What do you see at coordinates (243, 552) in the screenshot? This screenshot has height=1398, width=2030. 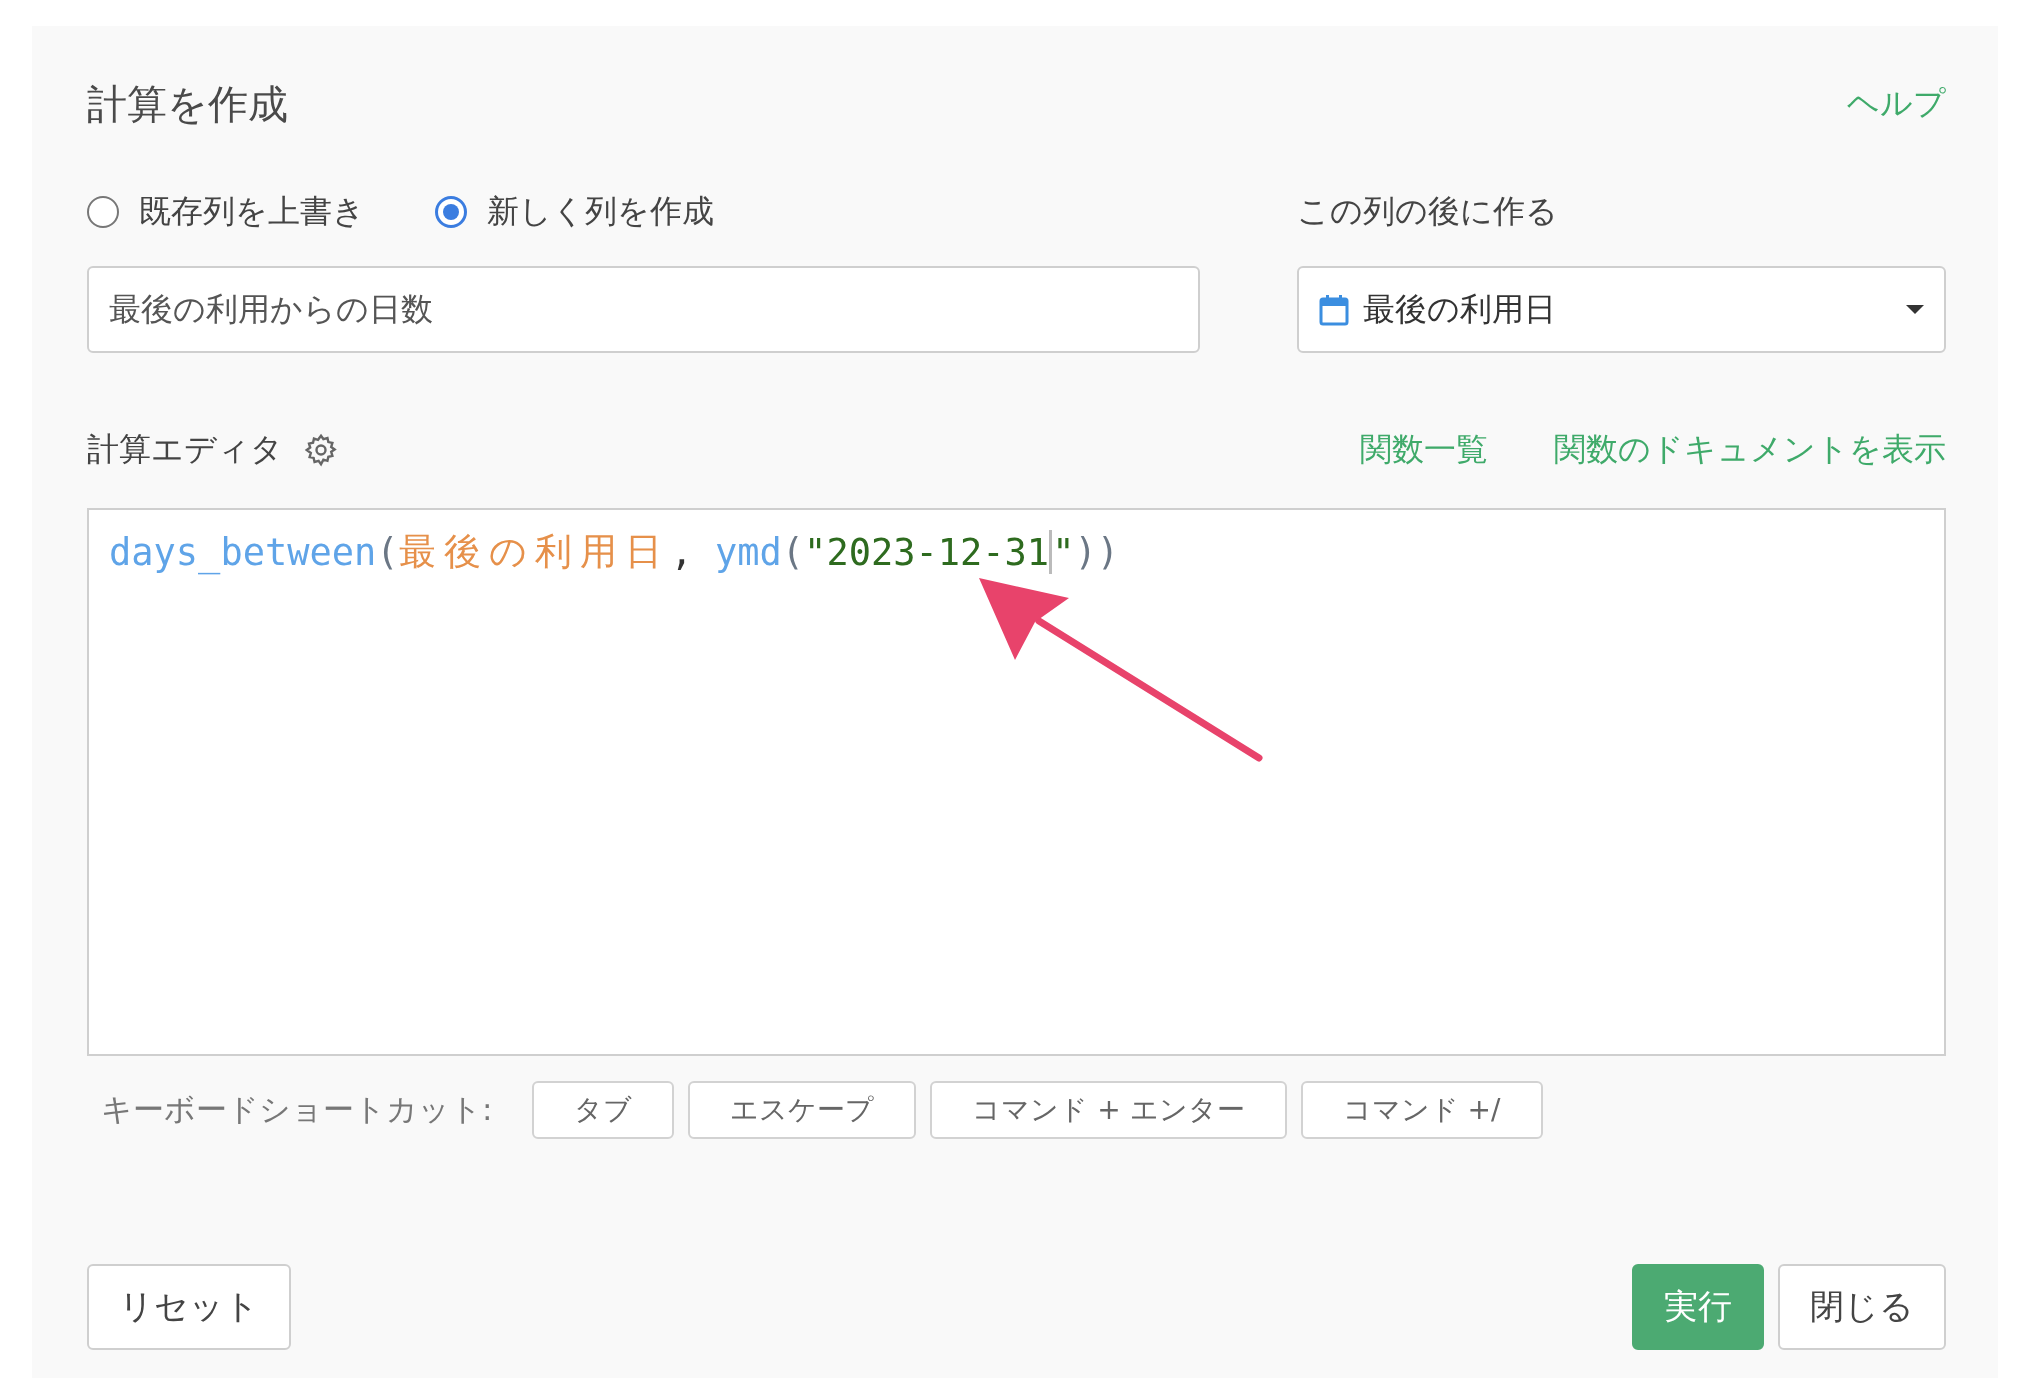 I see `code-token: days_between` at bounding box center [243, 552].